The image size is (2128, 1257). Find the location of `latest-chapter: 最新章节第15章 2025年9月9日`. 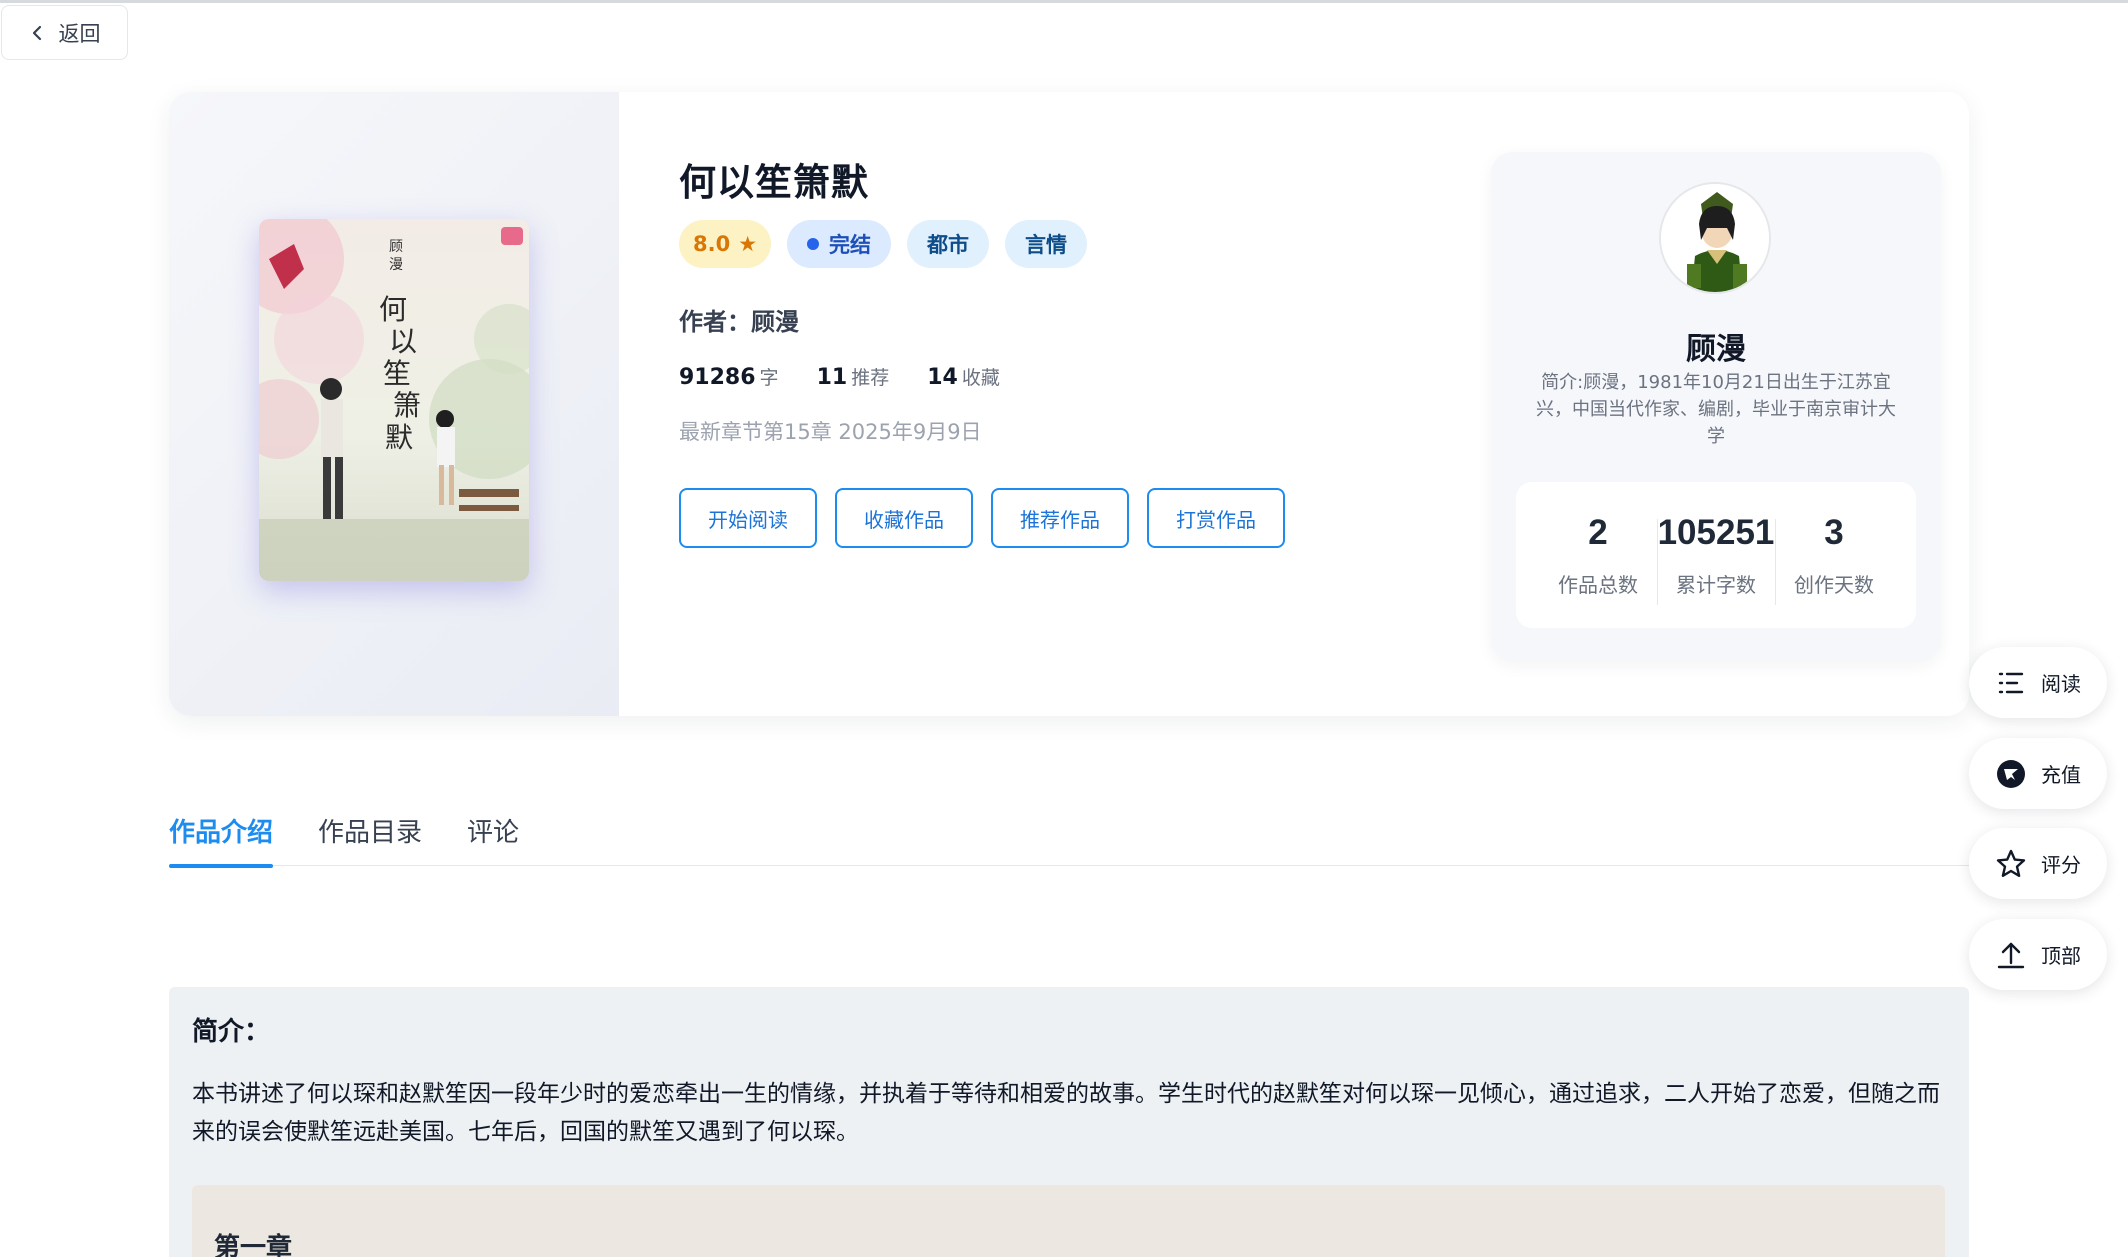

latest-chapter: 最新章节第15章 2025年9月9日 is located at coordinates (982, 431).